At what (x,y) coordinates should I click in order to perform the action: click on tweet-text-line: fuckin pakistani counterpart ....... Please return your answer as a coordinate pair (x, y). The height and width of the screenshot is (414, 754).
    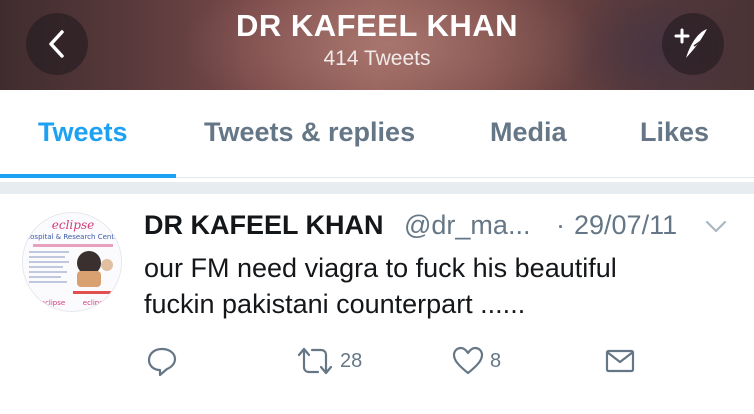
    Looking at the image, I should click on (335, 304).